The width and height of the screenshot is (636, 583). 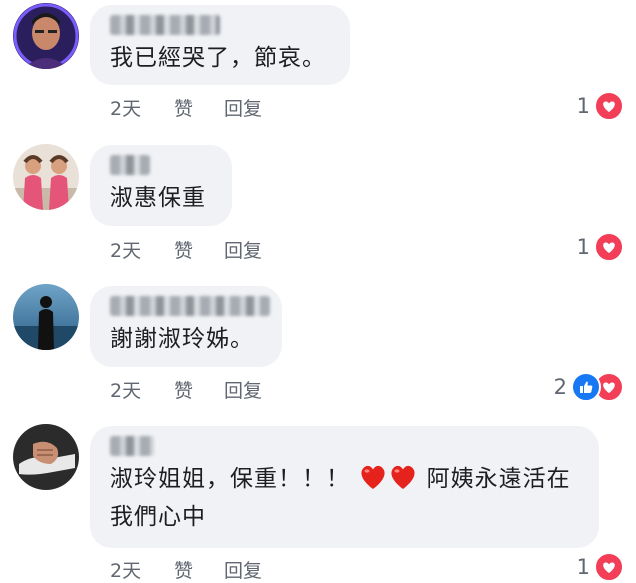 I want to click on comment-text: 我已經哭了，節哀。, so click(x=218, y=58).